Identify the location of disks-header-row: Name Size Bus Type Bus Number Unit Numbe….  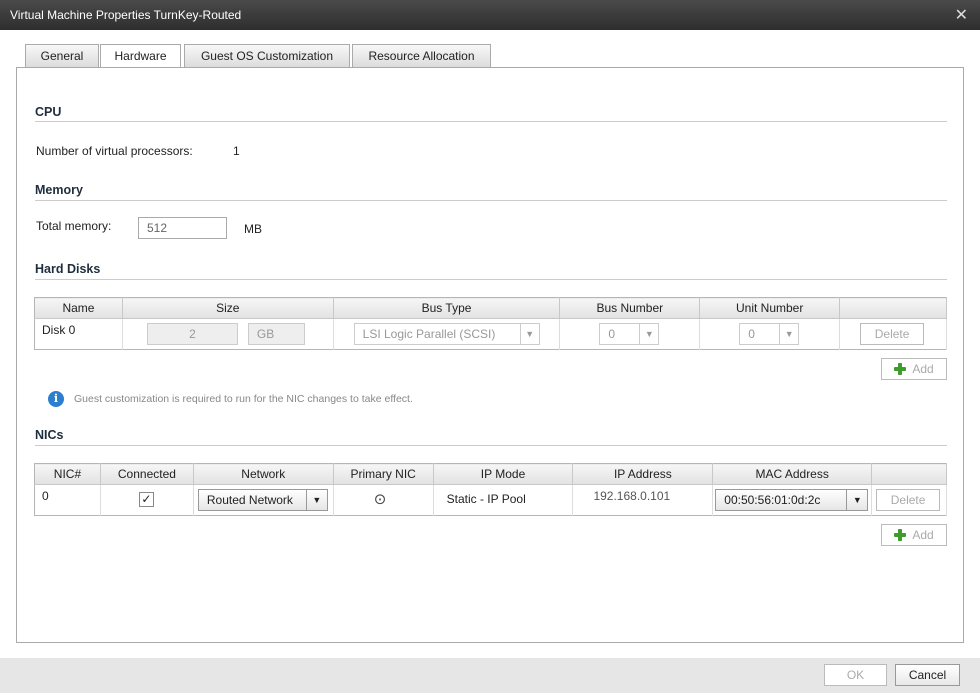
(490, 308).